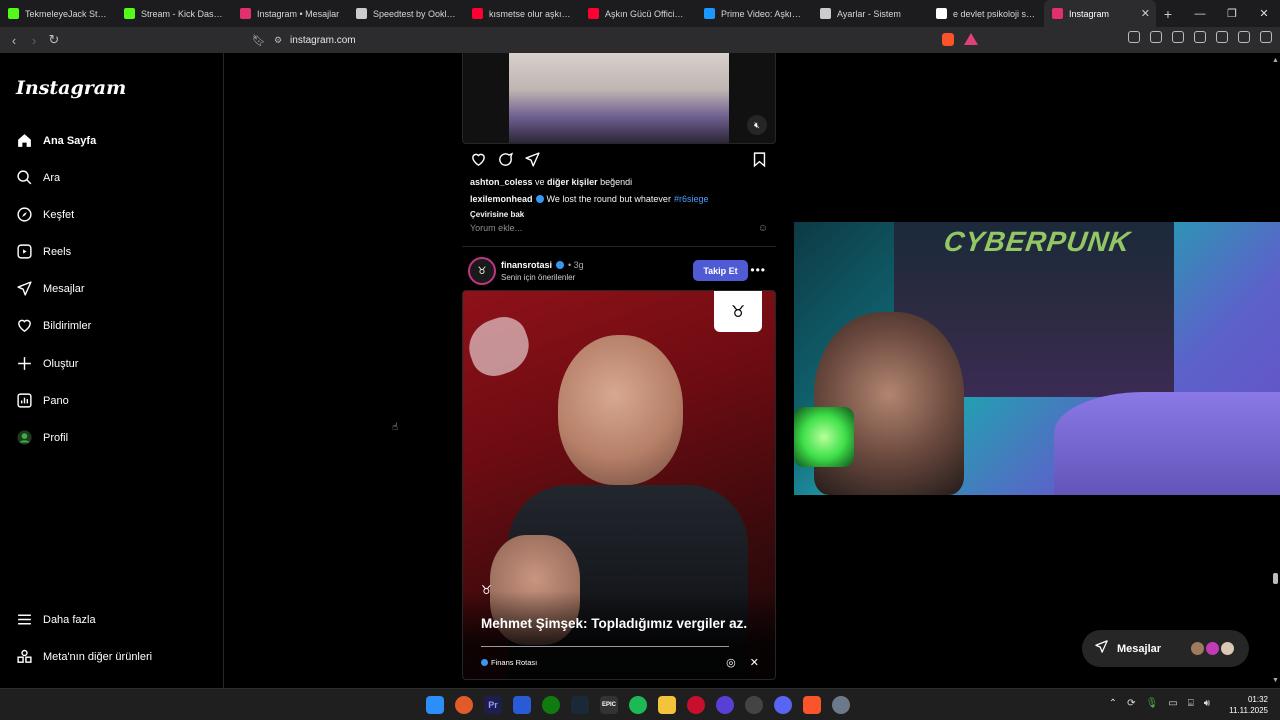  What do you see at coordinates (1275, 578) in the screenshot?
I see `scrollbar-thumb` at bounding box center [1275, 578].